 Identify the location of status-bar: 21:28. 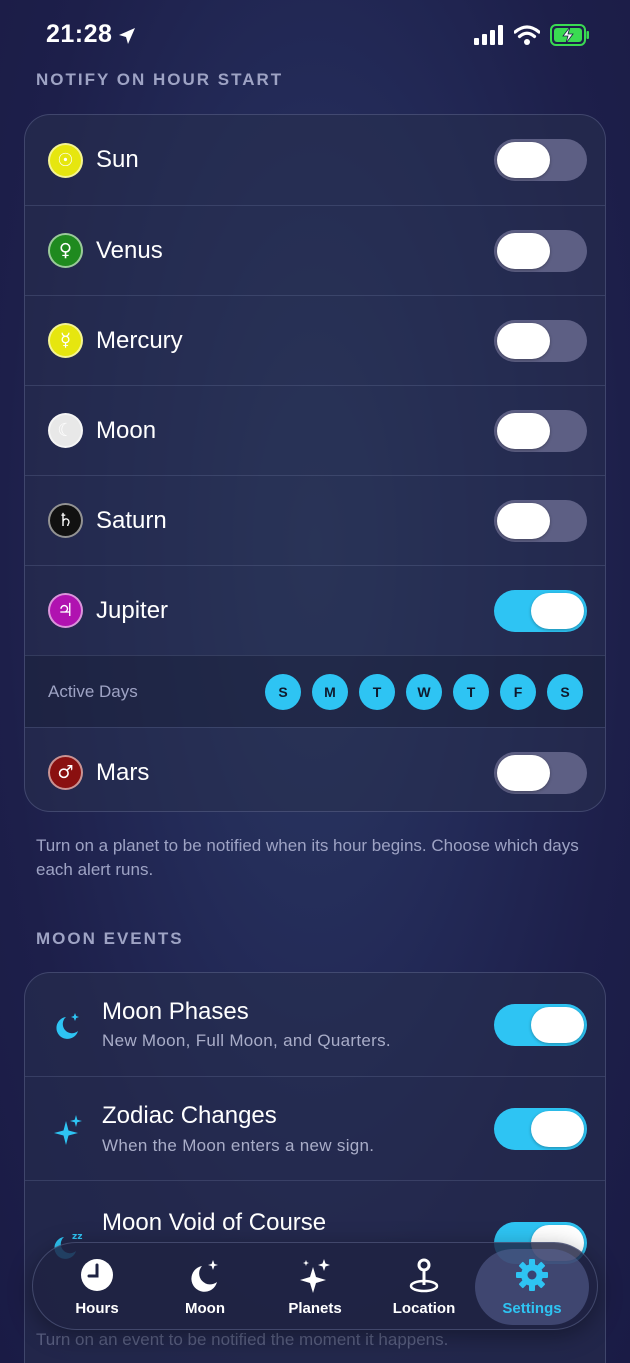
(315, 31).